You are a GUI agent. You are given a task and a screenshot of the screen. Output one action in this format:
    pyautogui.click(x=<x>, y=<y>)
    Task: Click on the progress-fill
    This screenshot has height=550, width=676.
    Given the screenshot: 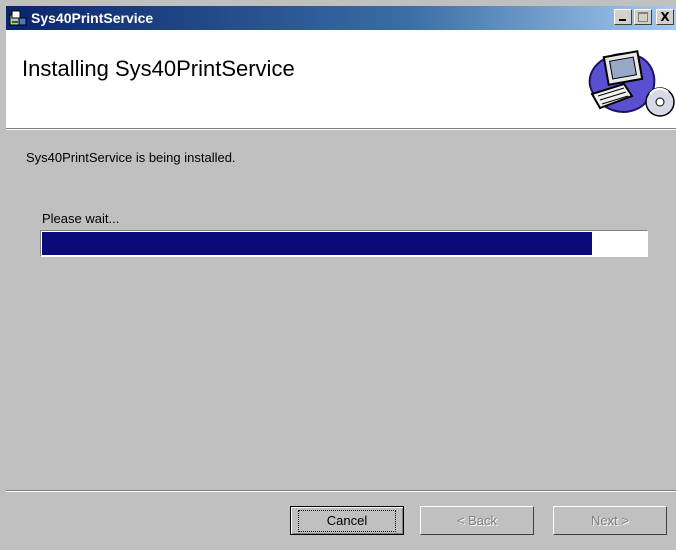 What is the action you would take?
    pyautogui.click(x=317, y=243)
    